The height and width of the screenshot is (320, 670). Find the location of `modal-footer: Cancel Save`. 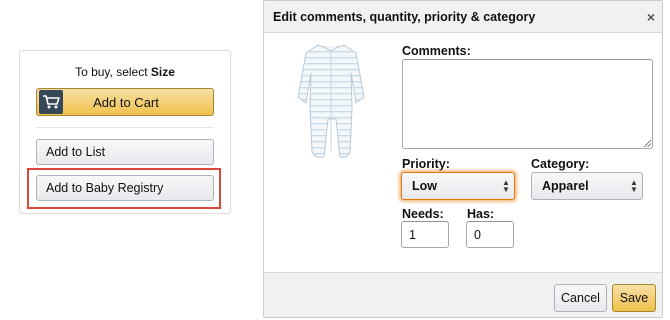

modal-footer: Cancel Save is located at coordinates (463, 294).